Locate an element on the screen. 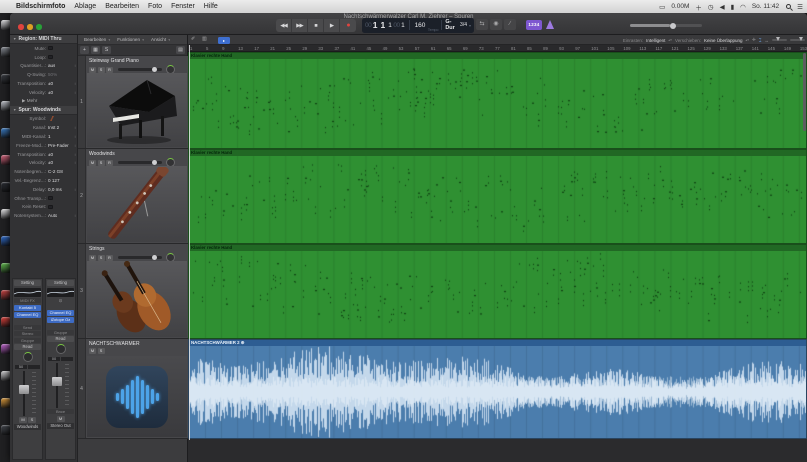 The height and width of the screenshot is (462, 807). slot-stereo: Stereo is located at coordinates (27, 333).